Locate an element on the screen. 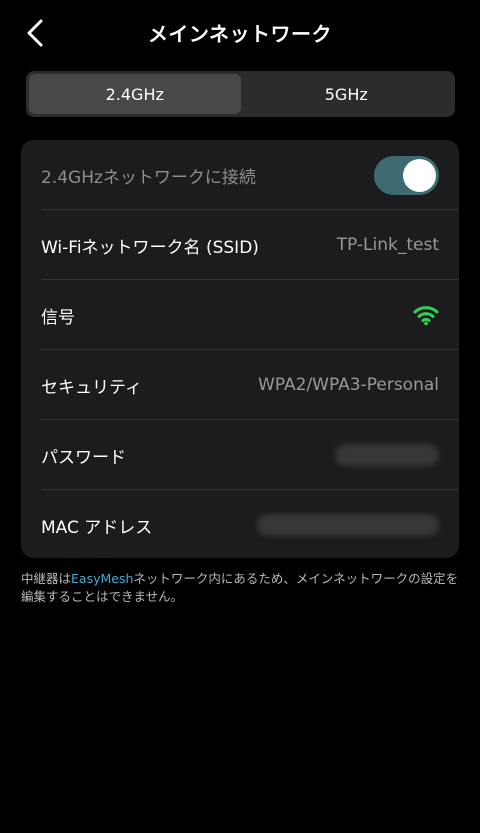  password-label: パスワード is located at coordinates (83, 457).